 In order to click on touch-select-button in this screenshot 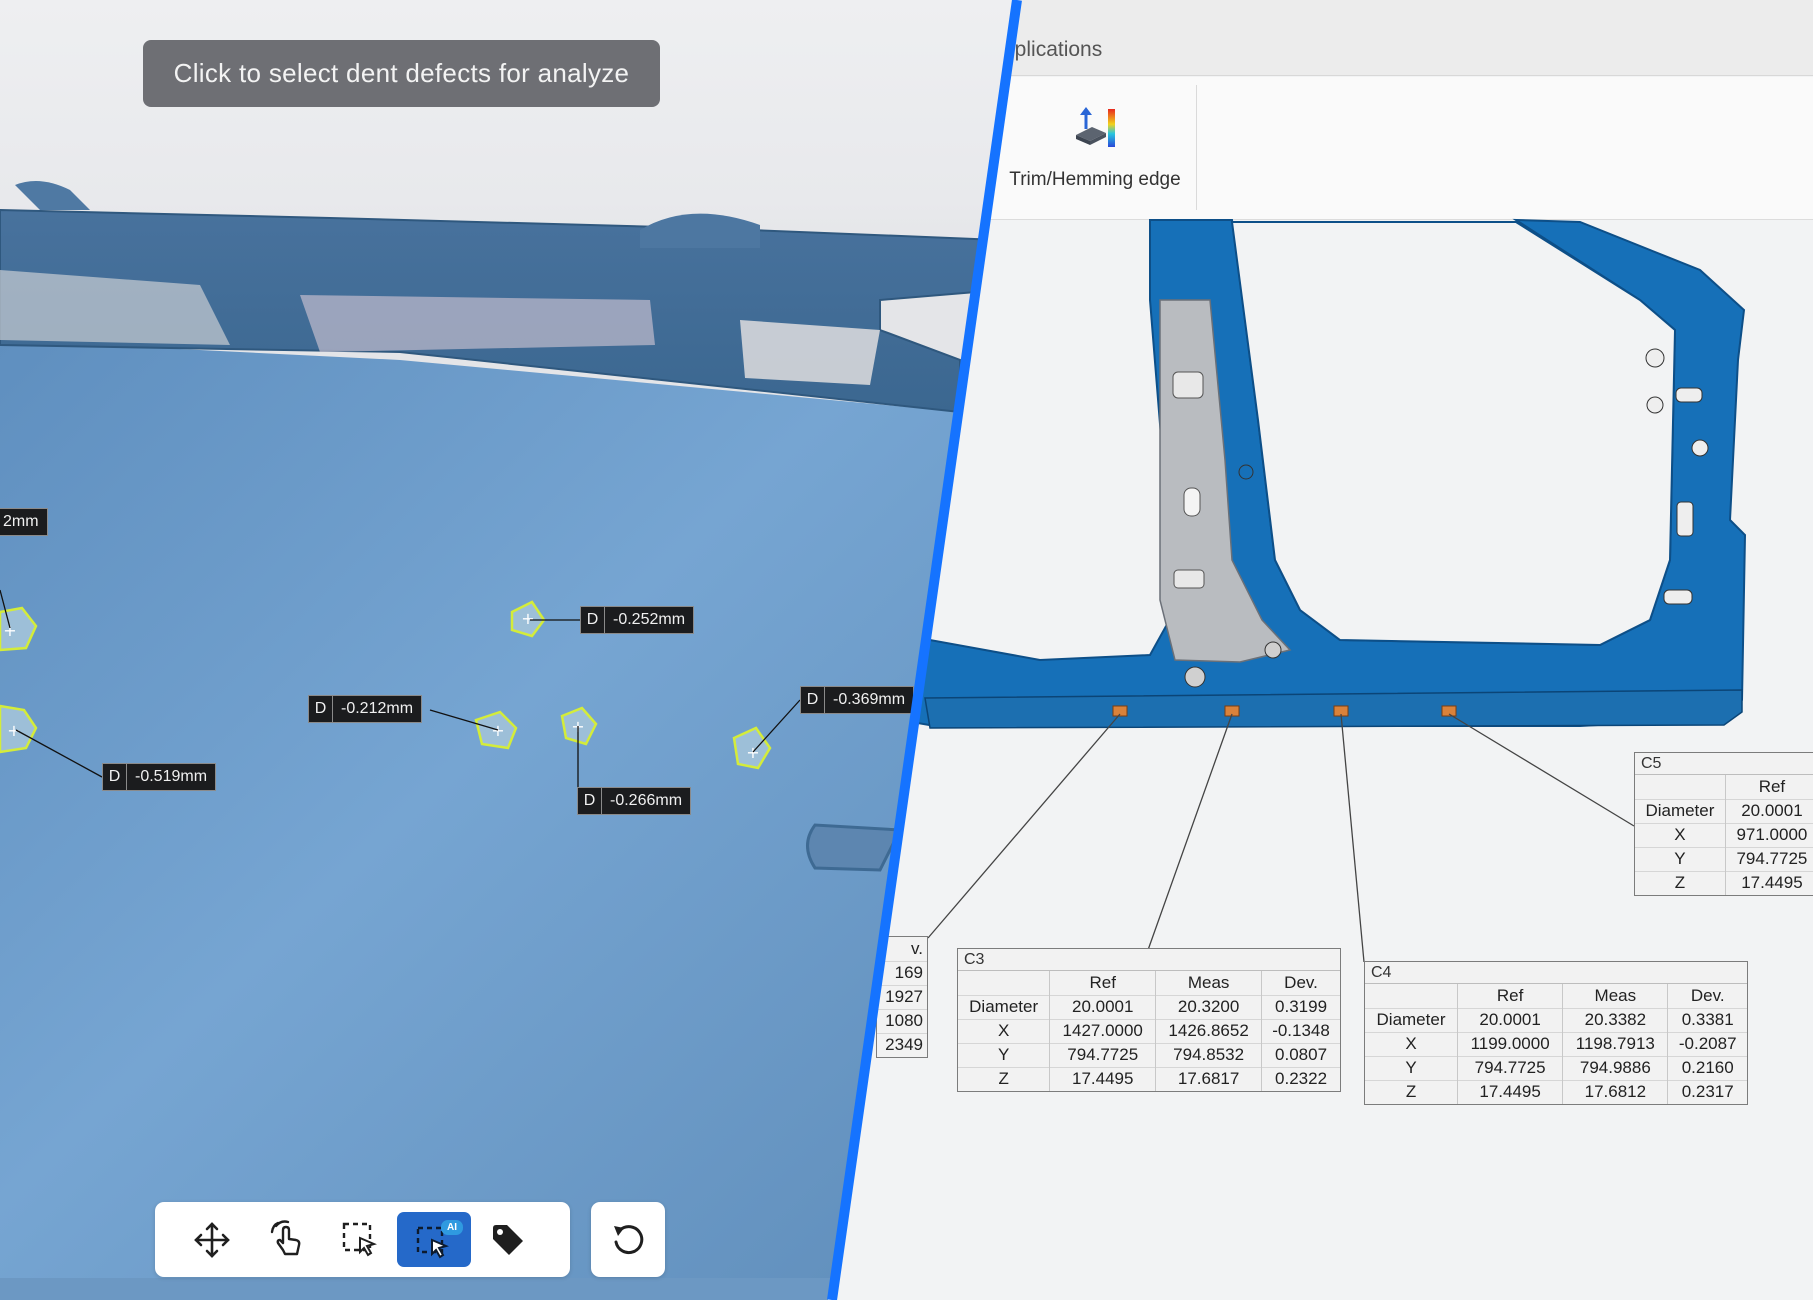, I will do `click(286, 1239)`.